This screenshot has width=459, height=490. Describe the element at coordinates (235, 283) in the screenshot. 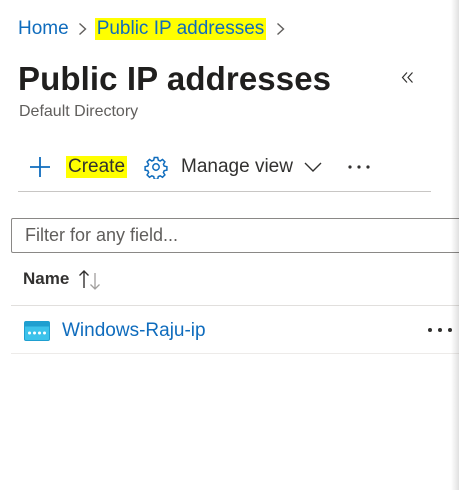

I see `table-header: Name` at that location.